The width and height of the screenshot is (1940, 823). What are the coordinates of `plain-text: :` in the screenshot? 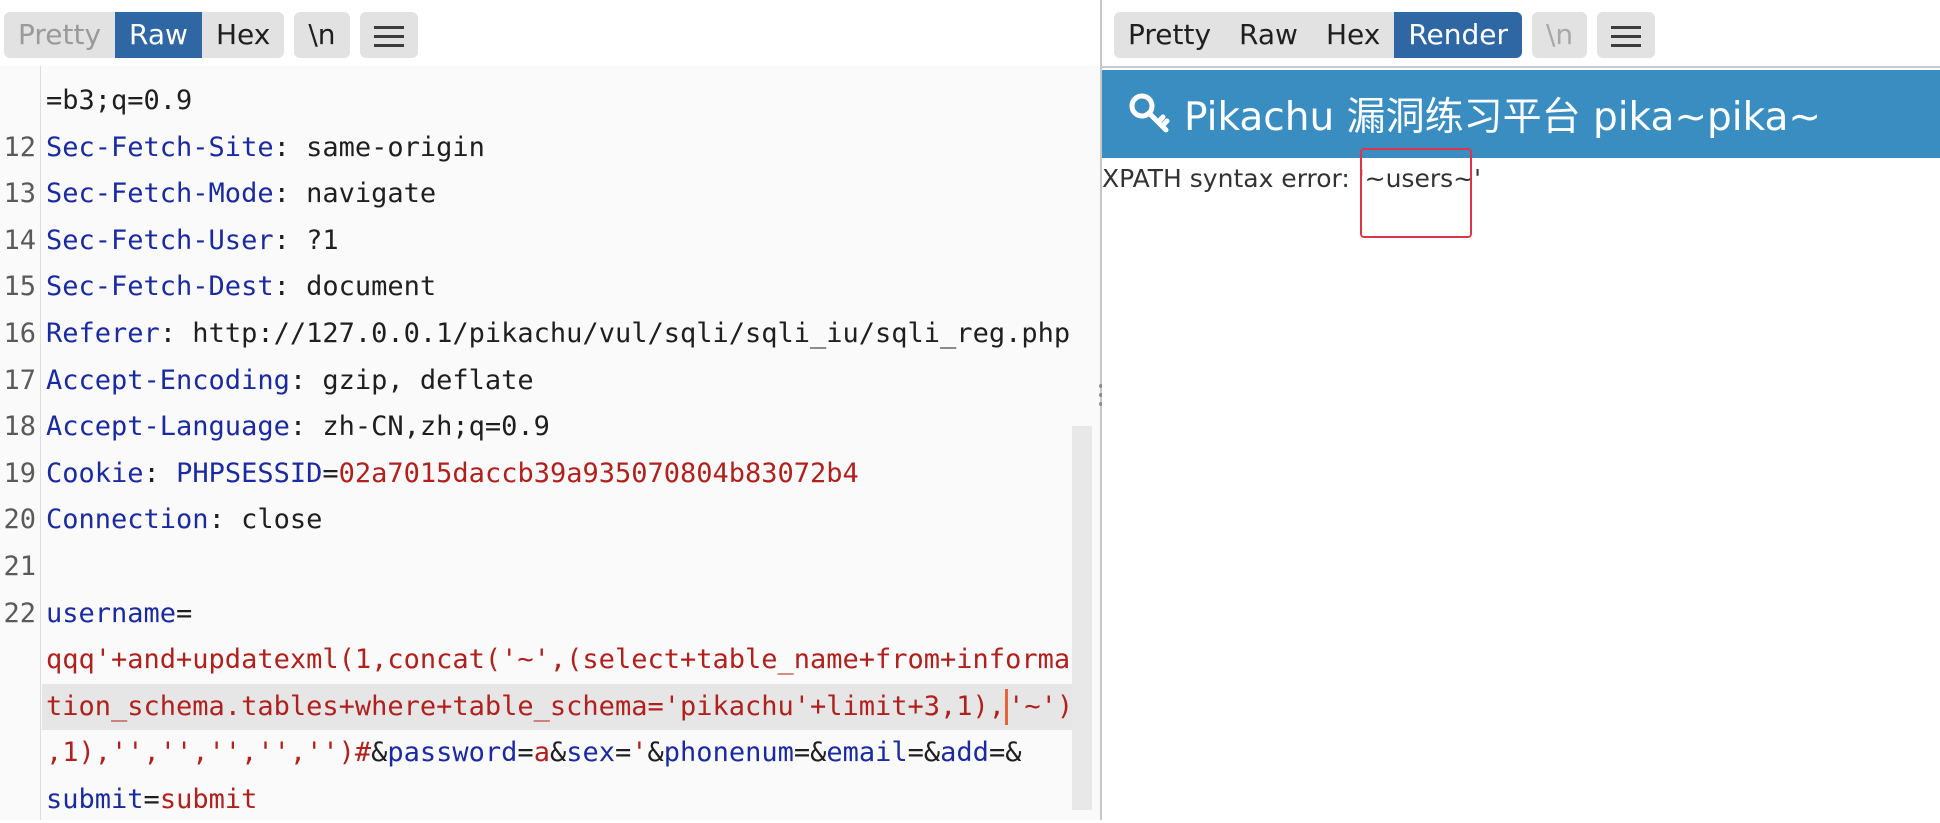 It's located at (160, 473).